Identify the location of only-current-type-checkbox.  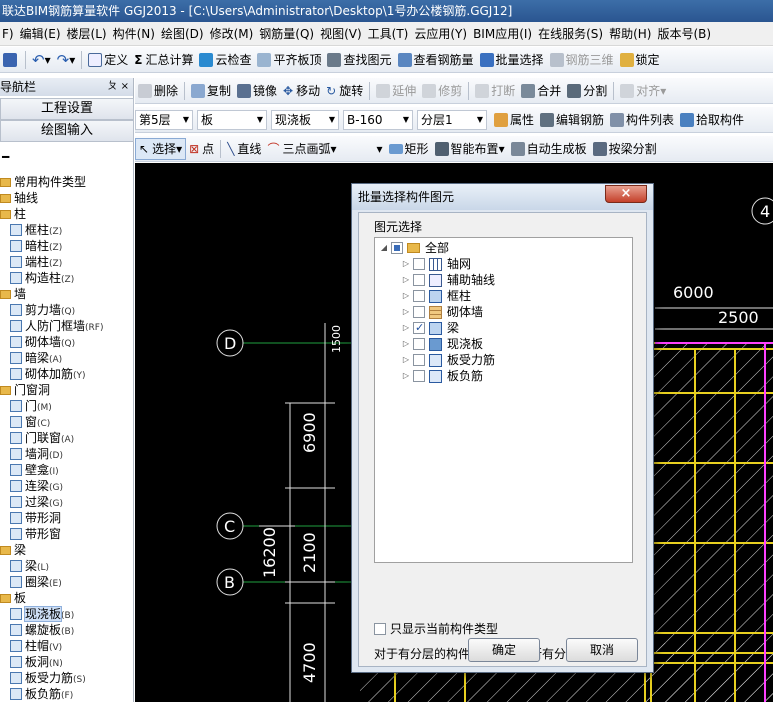
(380, 628).